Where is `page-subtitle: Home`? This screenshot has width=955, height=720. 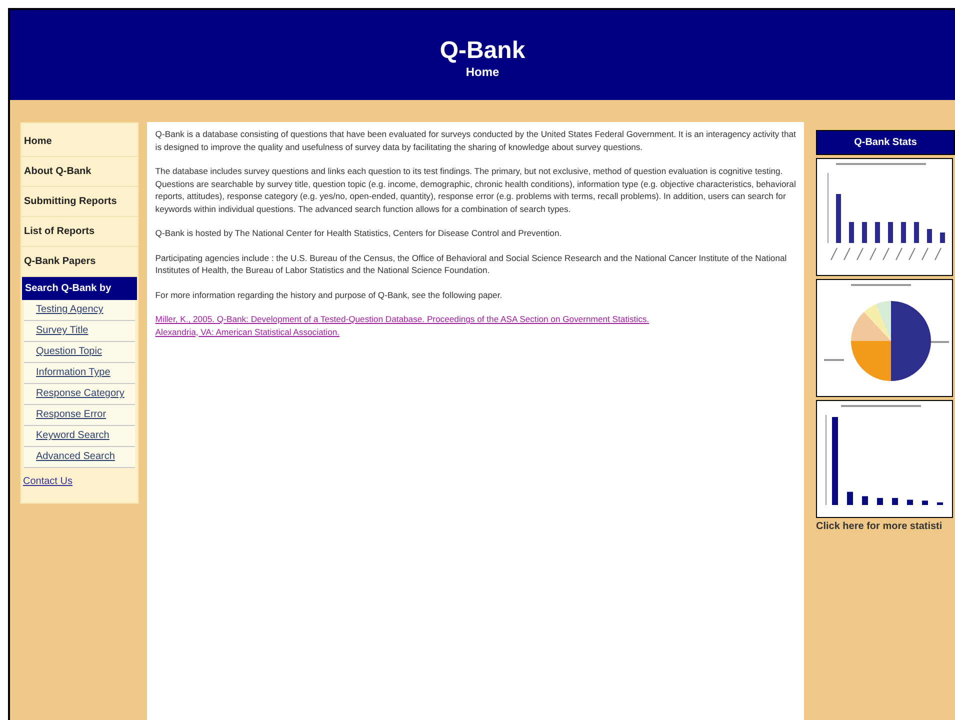
page-subtitle: Home is located at coordinates (483, 72).